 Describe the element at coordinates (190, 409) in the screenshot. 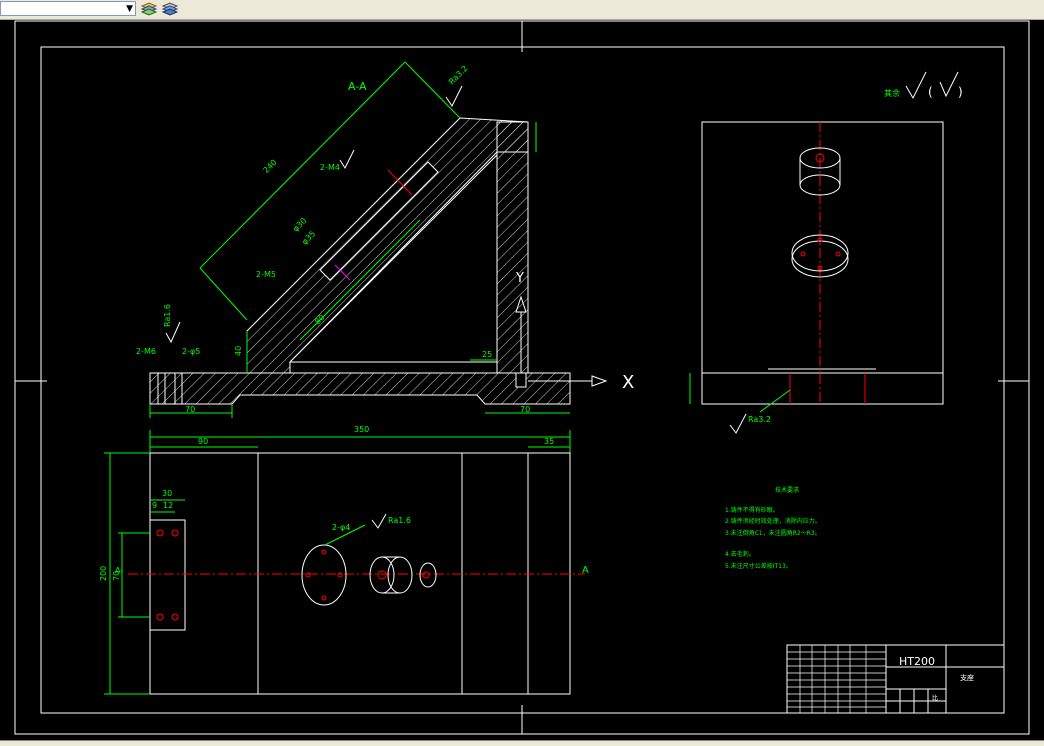

I see `dim-70-left: 70` at that location.